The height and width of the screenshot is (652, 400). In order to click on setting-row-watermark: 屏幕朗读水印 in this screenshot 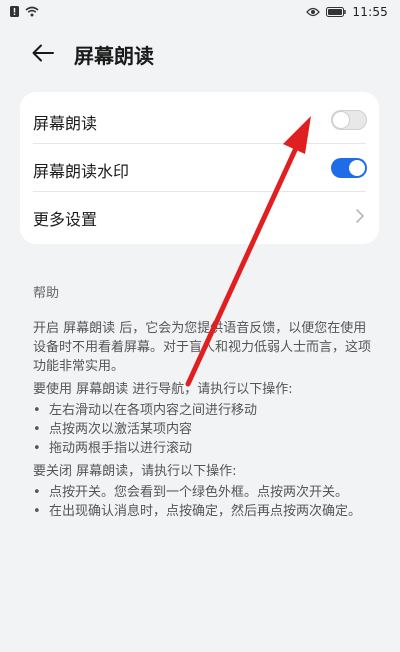, I will do `click(199, 168)`.